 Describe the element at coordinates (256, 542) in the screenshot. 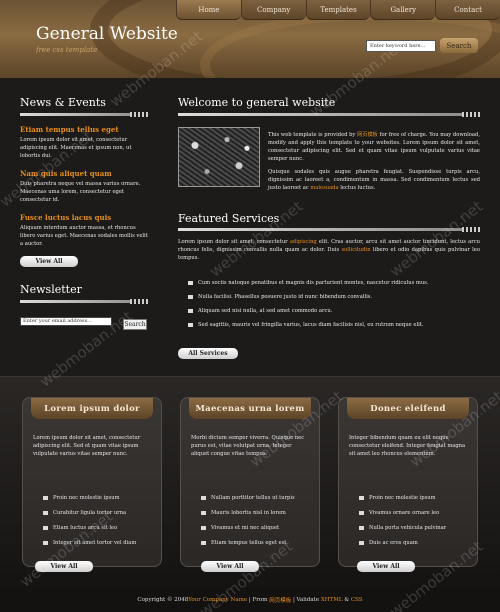

I see `list-item: Etiam tempus tellus eget est` at that location.